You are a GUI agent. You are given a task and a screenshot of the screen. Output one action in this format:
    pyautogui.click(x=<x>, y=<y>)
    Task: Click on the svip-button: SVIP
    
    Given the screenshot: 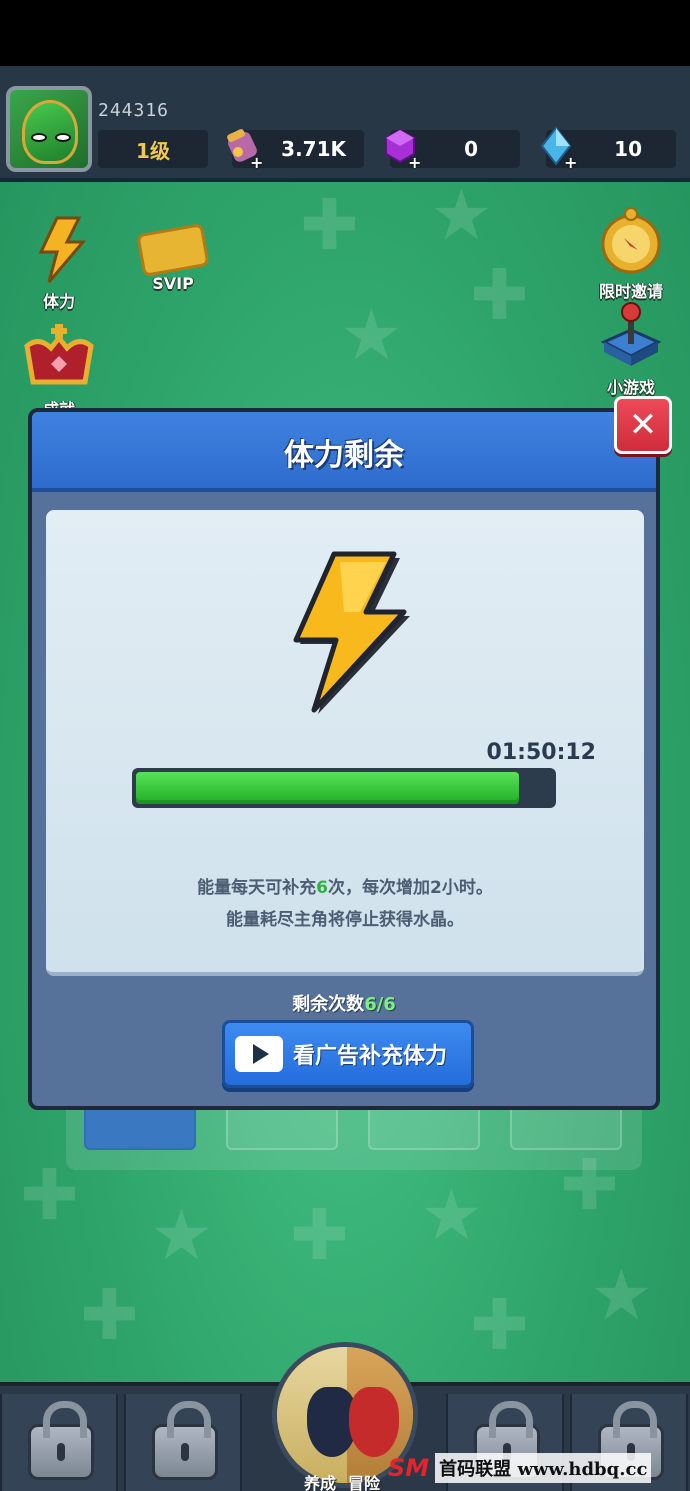 What is the action you would take?
    pyautogui.click(x=173, y=258)
    